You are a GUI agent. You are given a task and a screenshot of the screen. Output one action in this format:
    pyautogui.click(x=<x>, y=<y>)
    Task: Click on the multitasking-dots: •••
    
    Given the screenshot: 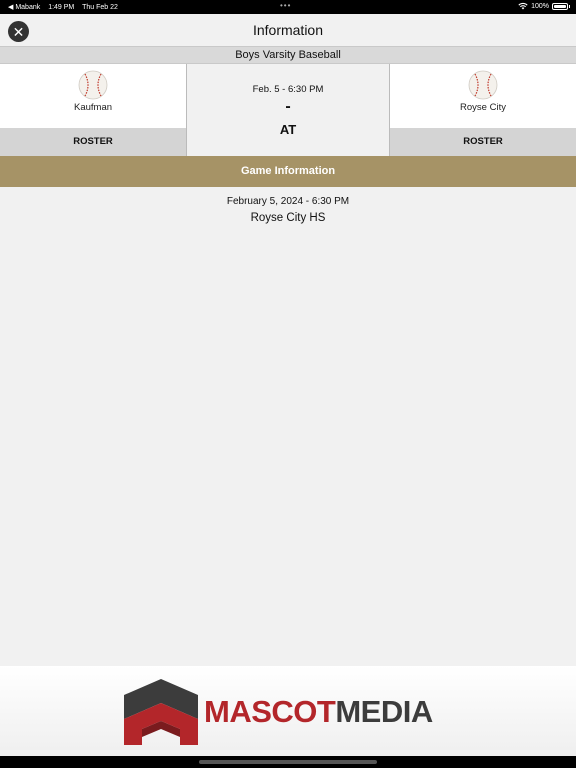 What is the action you would take?
    pyautogui.click(x=285, y=5)
    